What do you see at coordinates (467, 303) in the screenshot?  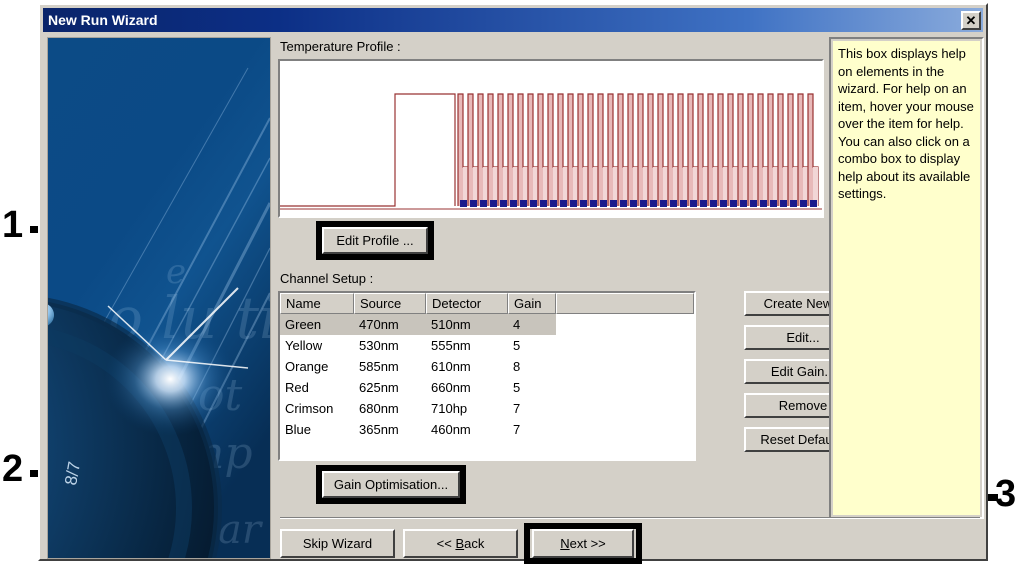 I see `column-header-detector: Detector` at bounding box center [467, 303].